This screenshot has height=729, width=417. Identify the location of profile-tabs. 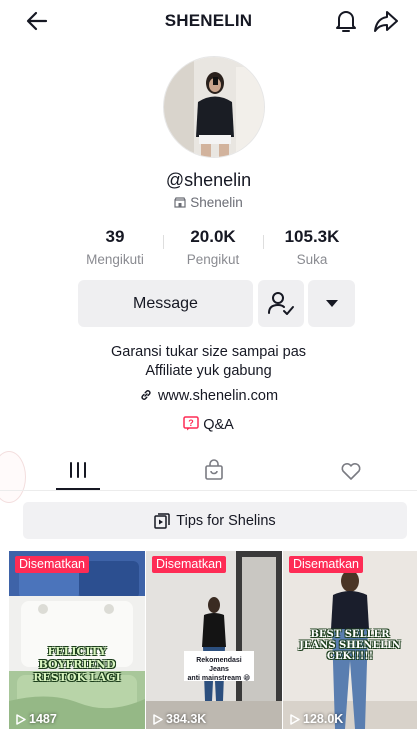
(208, 473).